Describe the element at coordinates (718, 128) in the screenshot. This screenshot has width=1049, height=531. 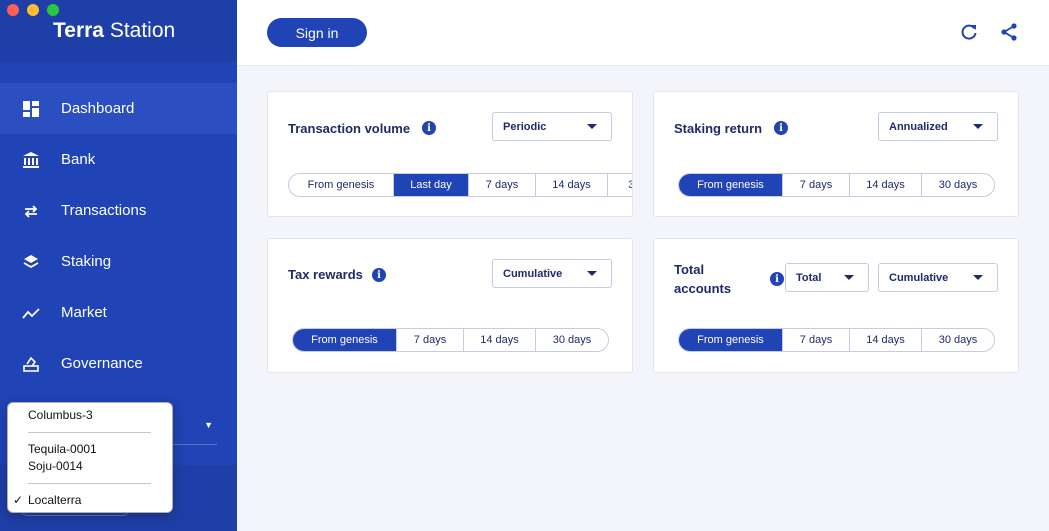
I see `card-title: Staking return` at that location.